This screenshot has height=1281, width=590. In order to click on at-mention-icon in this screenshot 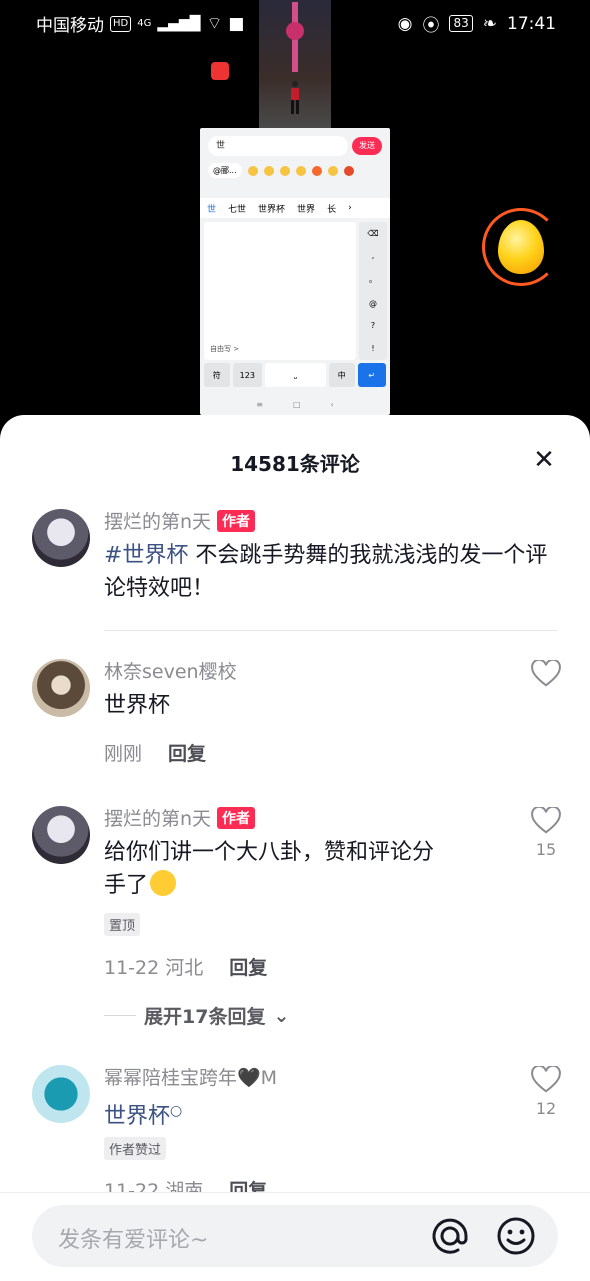, I will do `click(450, 1236)`.